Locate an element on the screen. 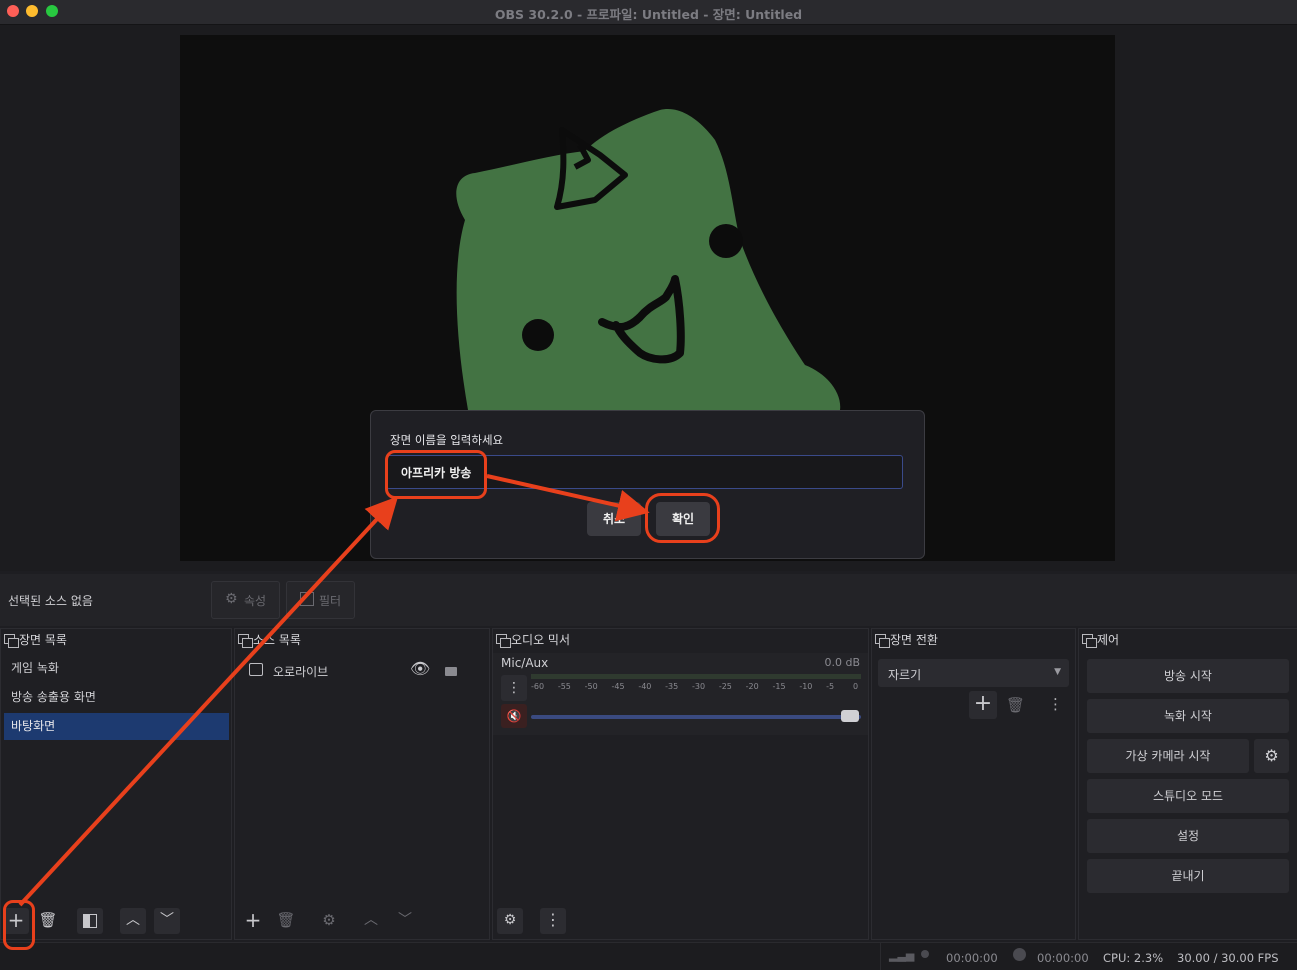 The height and width of the screenshot is (970, 1297). move-source-down-button: ﹀ is located at coordinates (405, 921).